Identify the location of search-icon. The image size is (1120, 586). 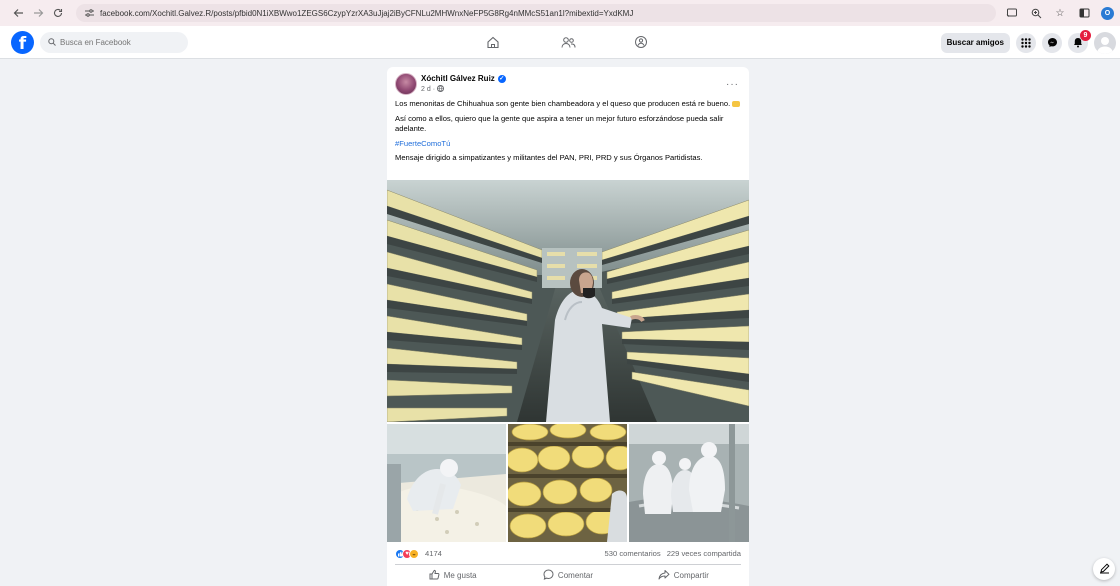
(52, 42).